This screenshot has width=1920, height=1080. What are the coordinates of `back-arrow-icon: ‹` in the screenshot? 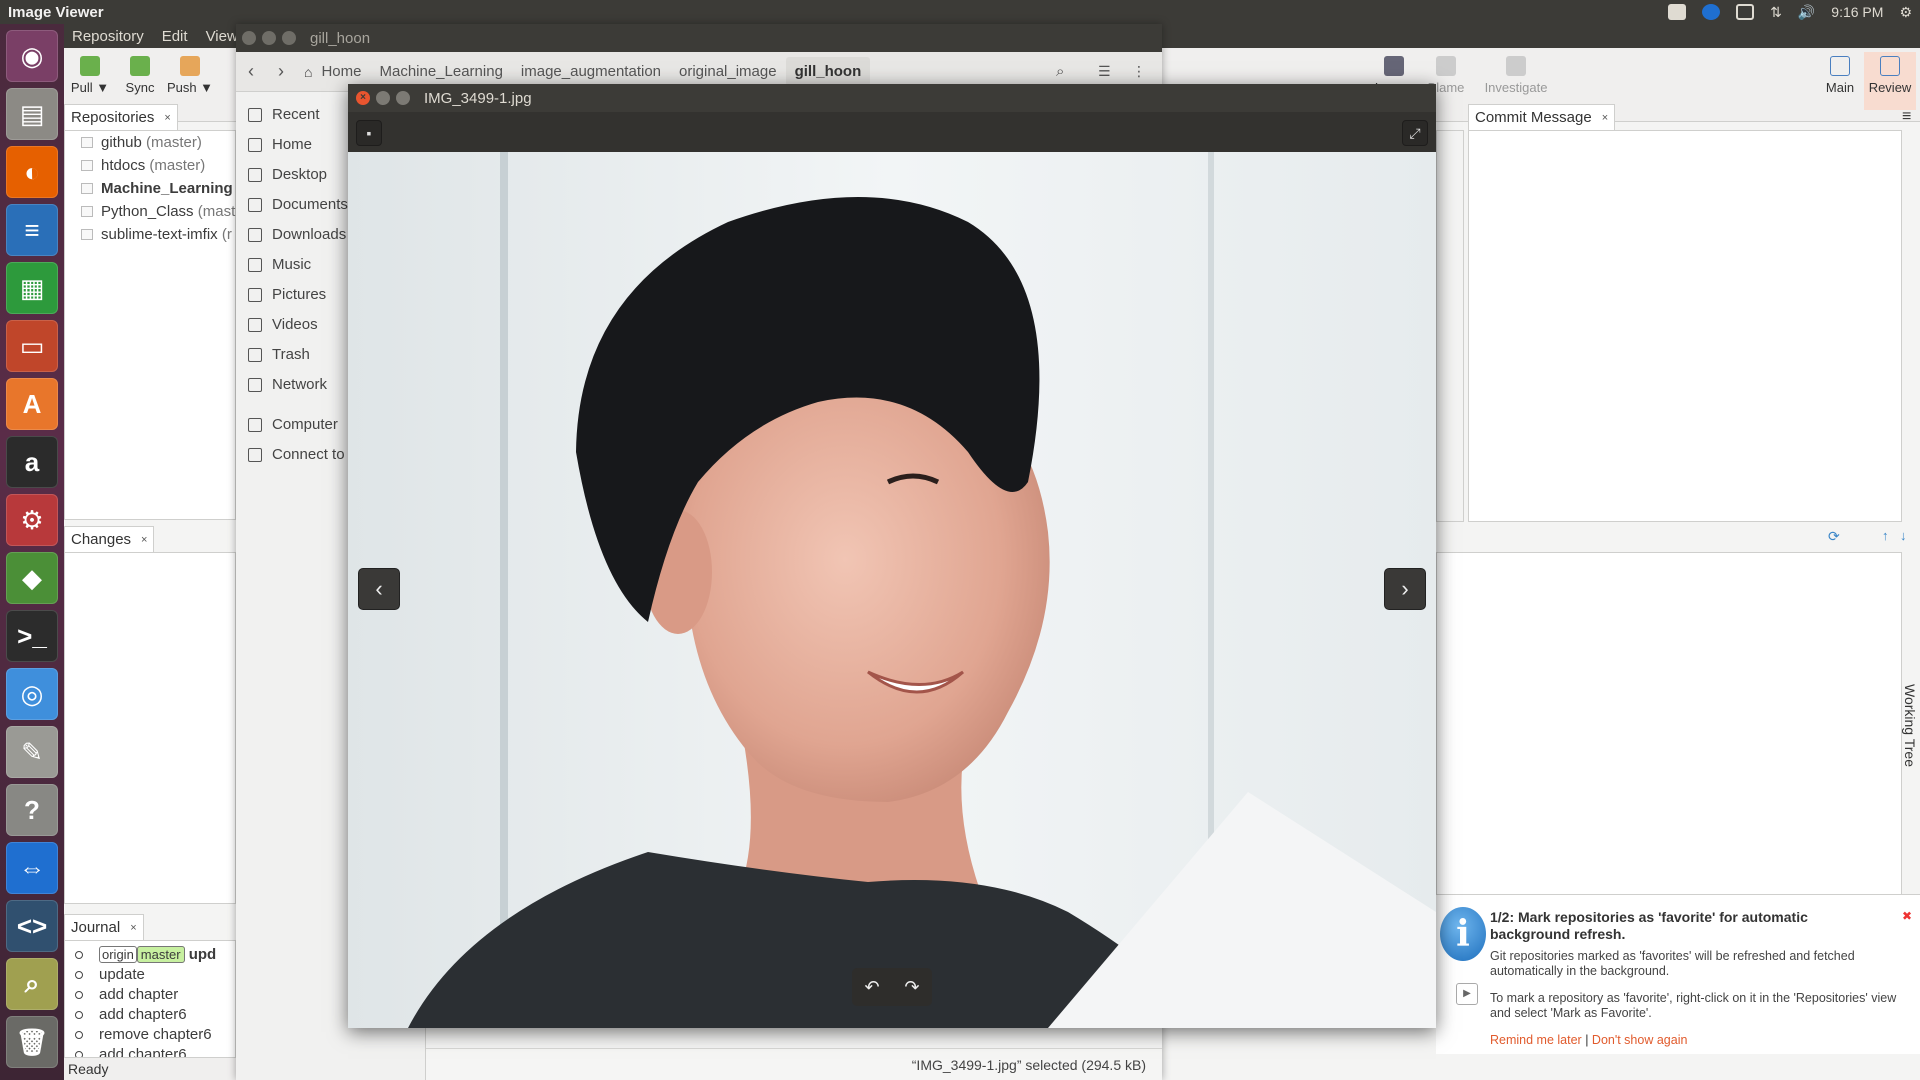 It's located at (251, 71).